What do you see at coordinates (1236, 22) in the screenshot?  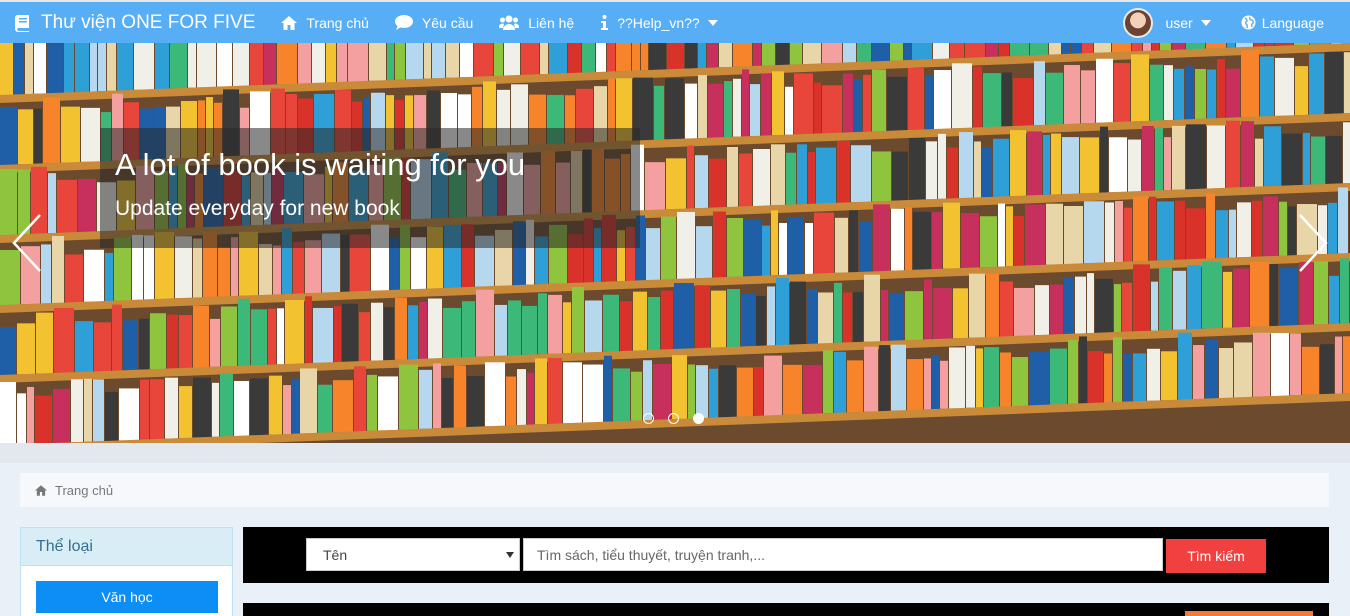 I see `nav-right: user Language` at bounding box center [1236, 22].